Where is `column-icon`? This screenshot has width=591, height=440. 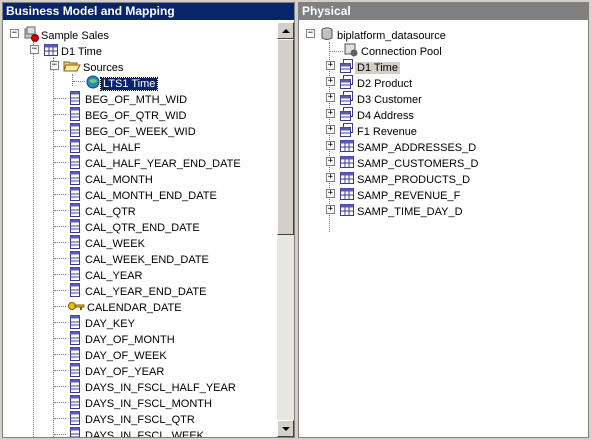 column-icon is located at coordinates (75, 431).